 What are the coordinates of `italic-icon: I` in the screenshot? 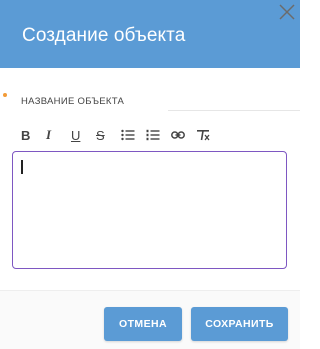 It's located at (58, 135).